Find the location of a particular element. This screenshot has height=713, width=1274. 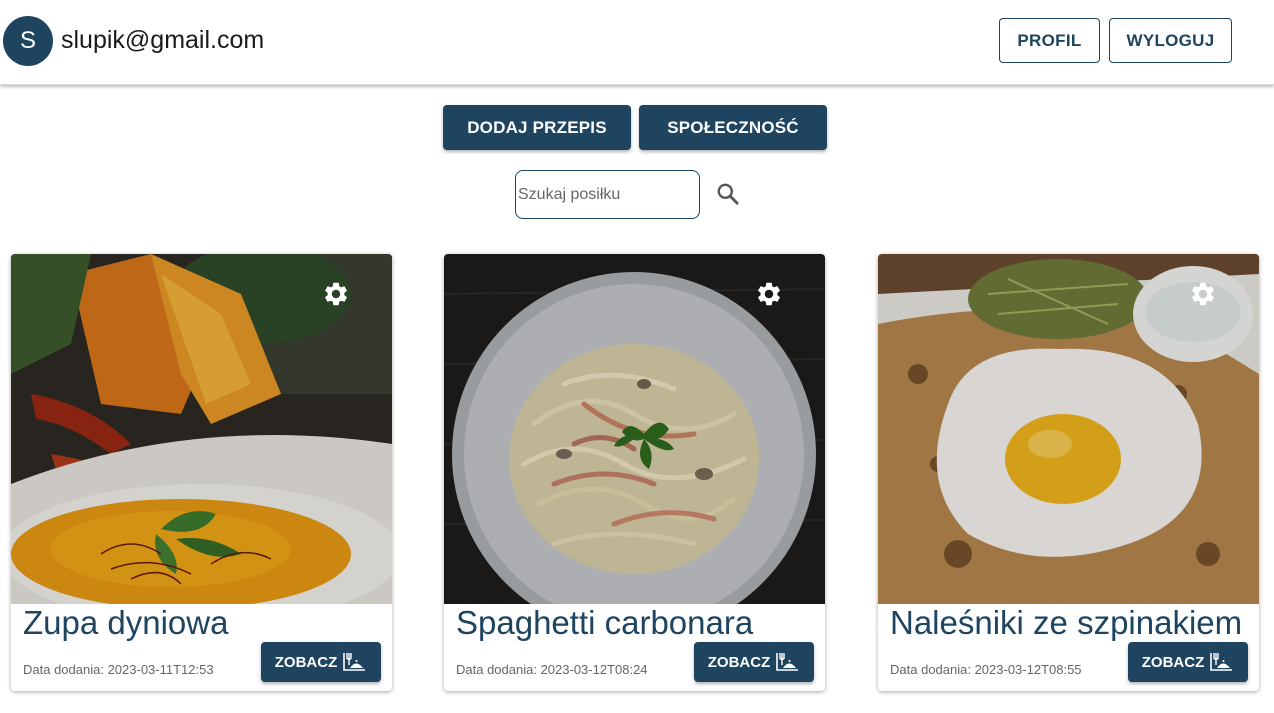

profile-button: PROFIL is located at coordinates (1049, 40).